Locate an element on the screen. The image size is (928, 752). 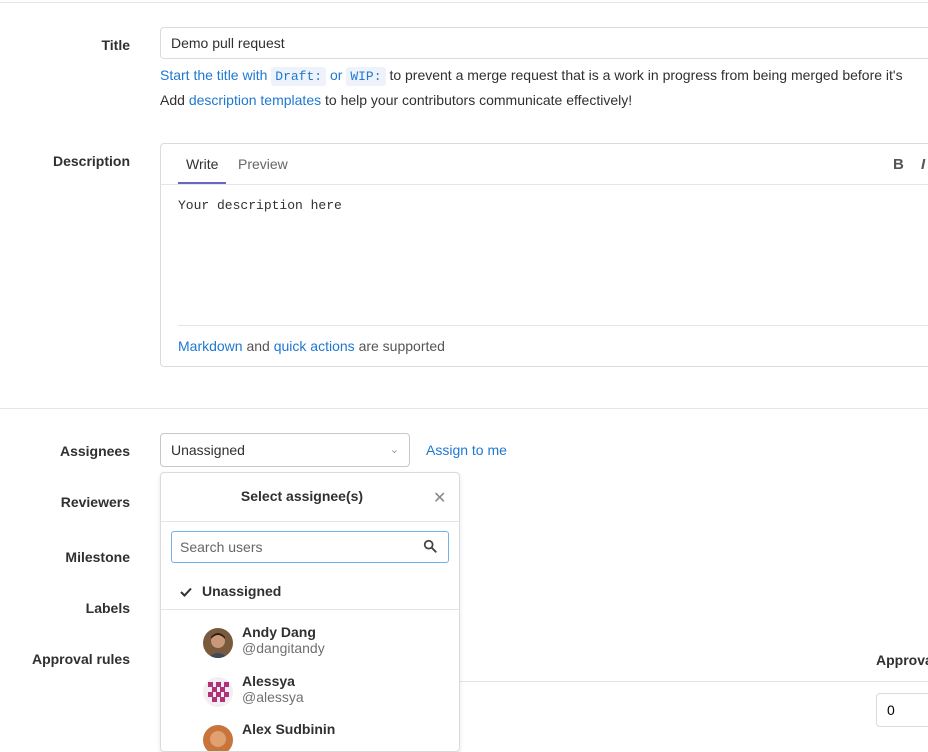
or-text: or is located at coordinates (336, 75).